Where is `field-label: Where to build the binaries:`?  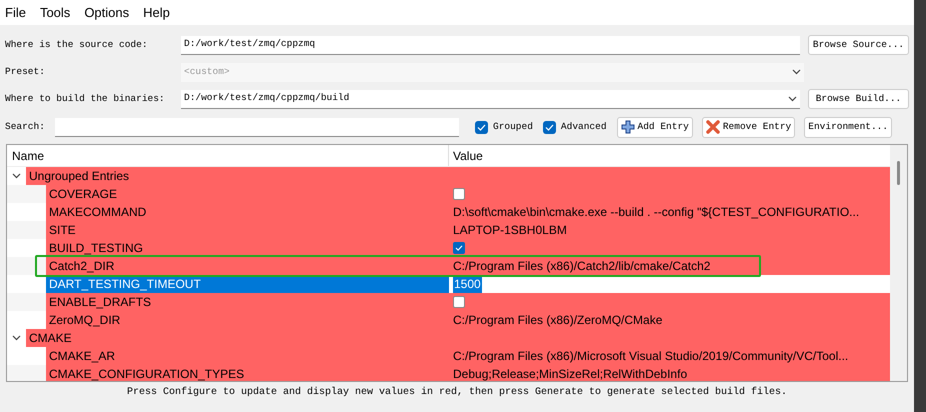
field-label: Where to build the binaries: is located at coordinates (85, 99).